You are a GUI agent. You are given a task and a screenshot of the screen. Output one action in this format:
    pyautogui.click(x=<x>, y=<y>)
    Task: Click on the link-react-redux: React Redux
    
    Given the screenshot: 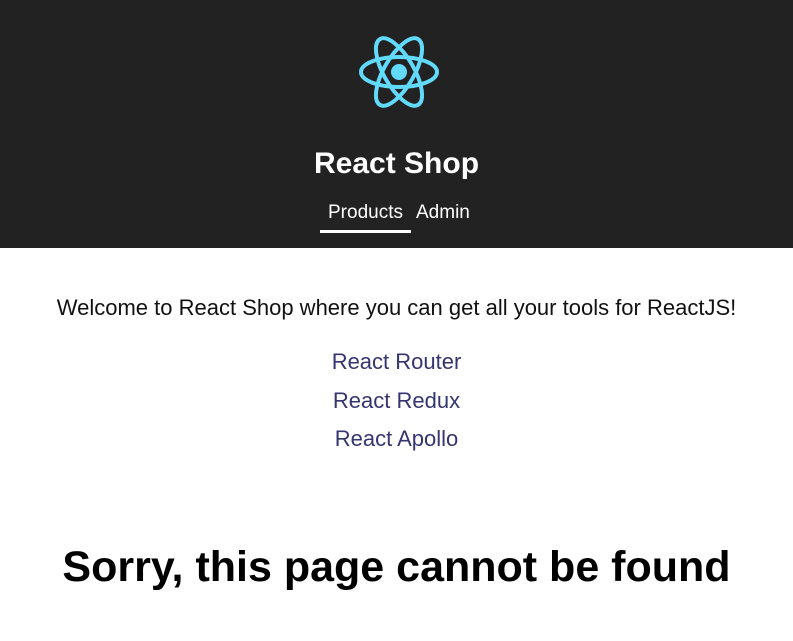 What is the action you would take?
    pyautogui.click(x=397, y=406)
    